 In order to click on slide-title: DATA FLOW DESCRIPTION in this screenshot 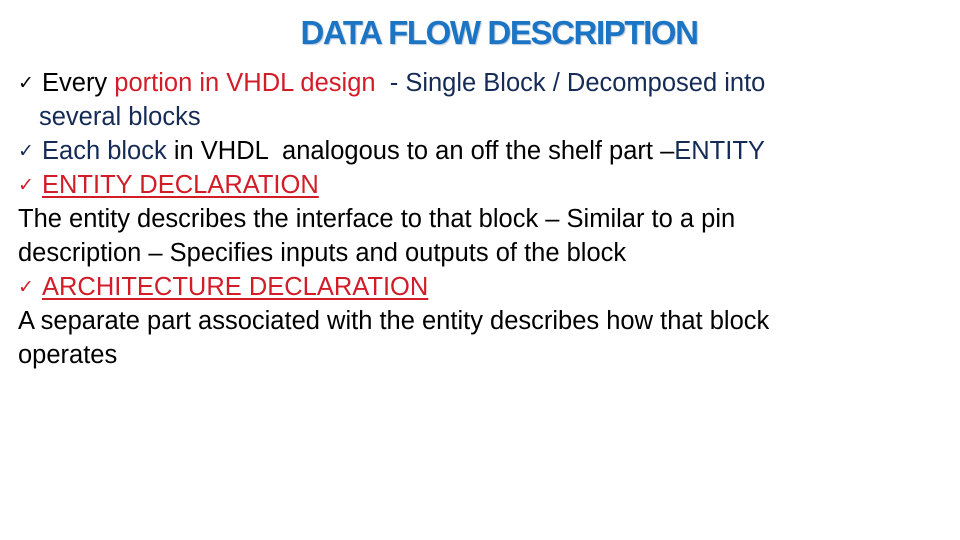, I will do `click(499, 32)`.